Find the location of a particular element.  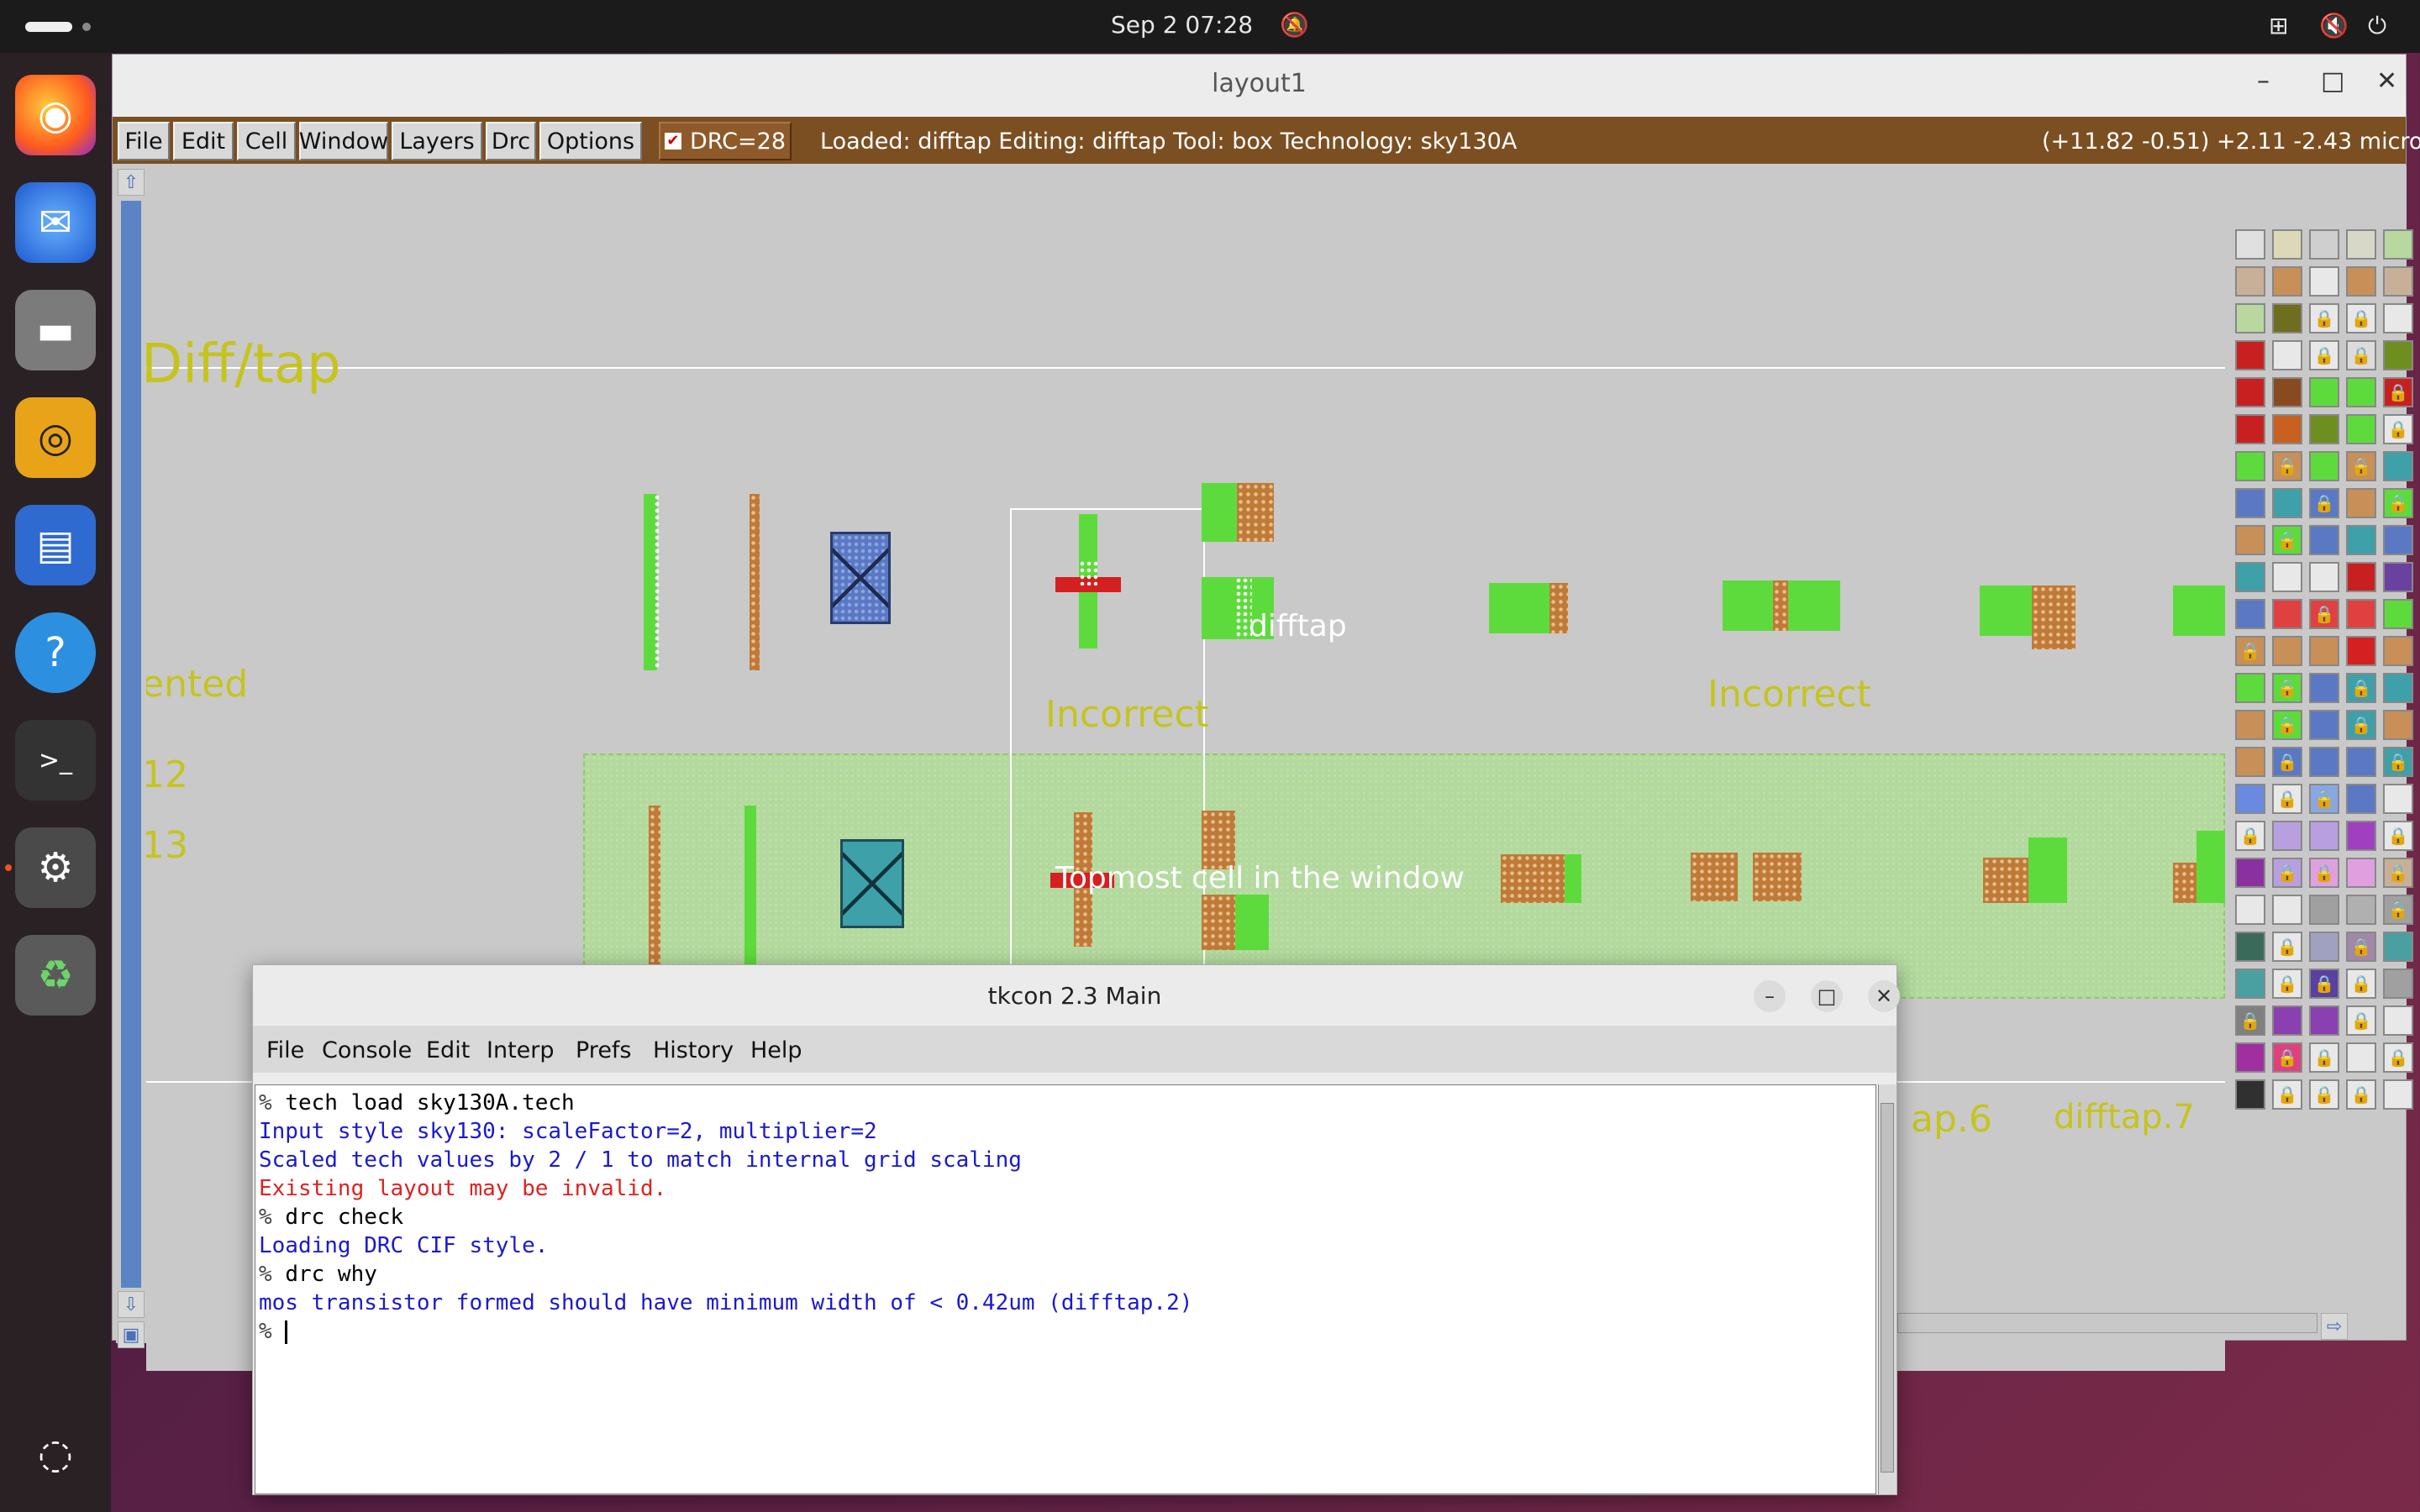

network-icon: ⊞ is located at coordinates (2278, 25).